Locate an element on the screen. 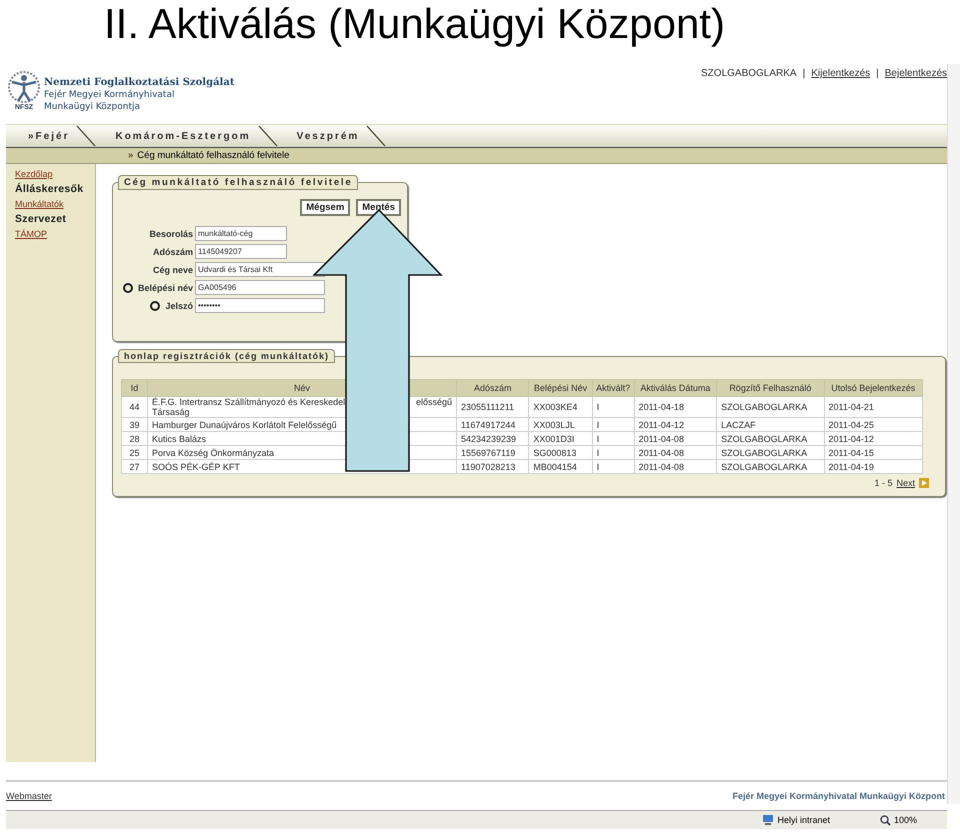 The height and width of the screenshot is (832, 960). table-cell: SOÓS PÉK-GÉP KFT is located at coordinates (196, 467).